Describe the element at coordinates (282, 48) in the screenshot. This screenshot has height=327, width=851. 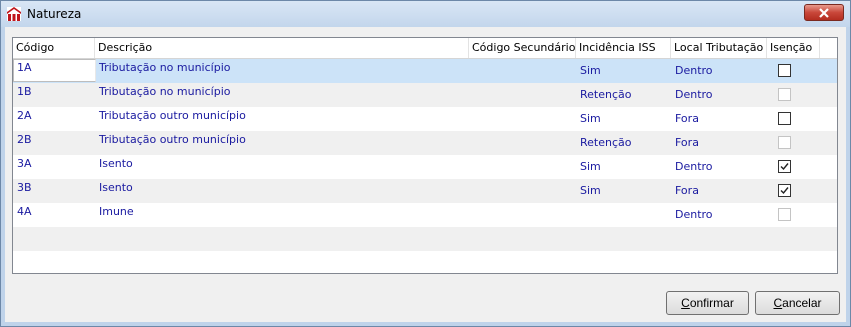
I see `column-header-descricao: Descrição` at that location.